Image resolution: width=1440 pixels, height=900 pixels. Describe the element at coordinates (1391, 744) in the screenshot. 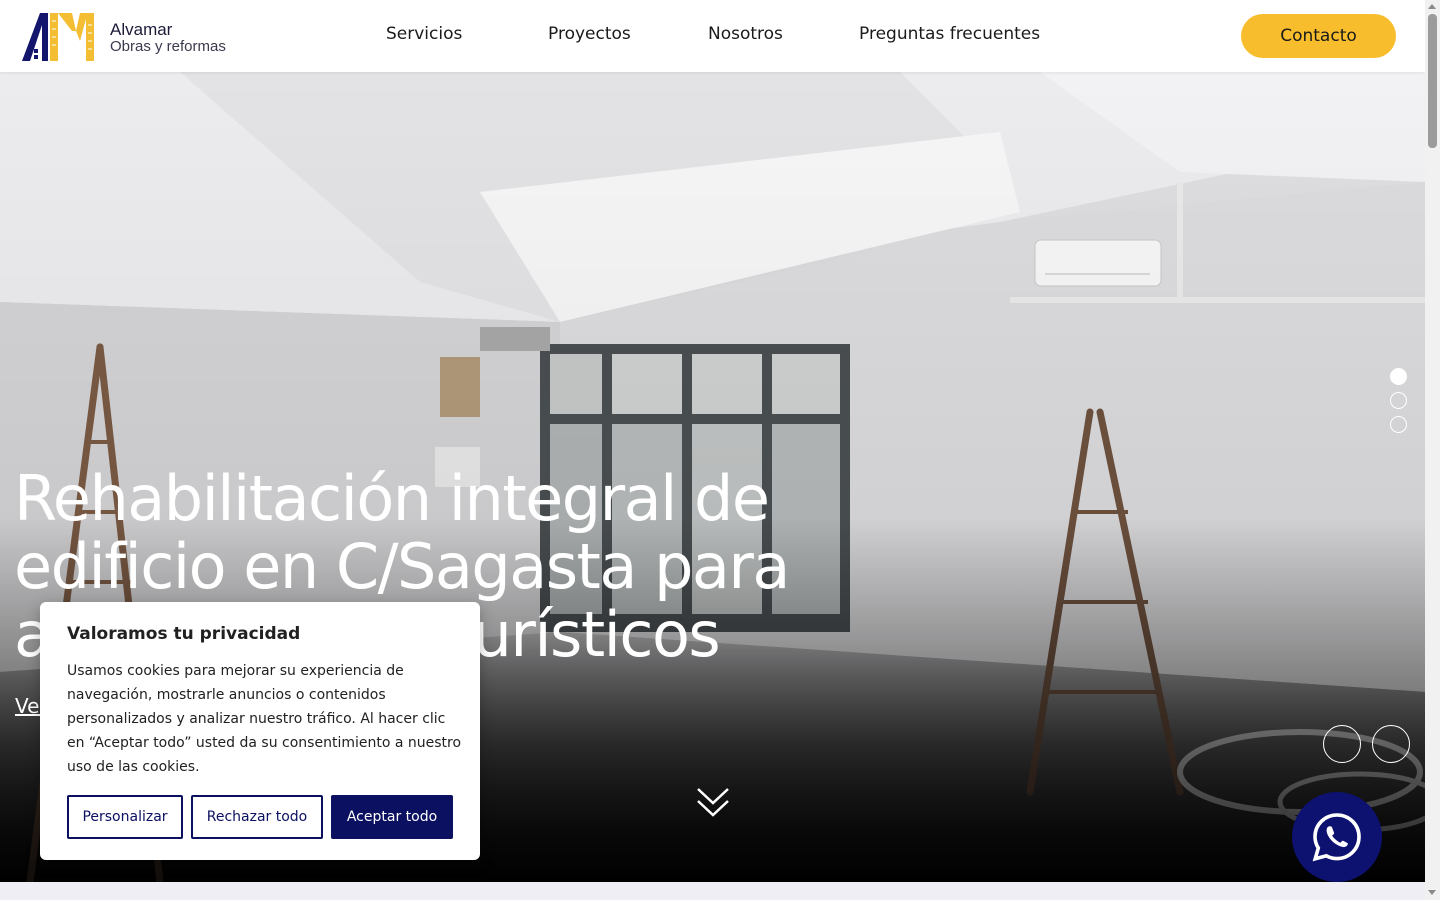

I see `next-slide-button` at that location.